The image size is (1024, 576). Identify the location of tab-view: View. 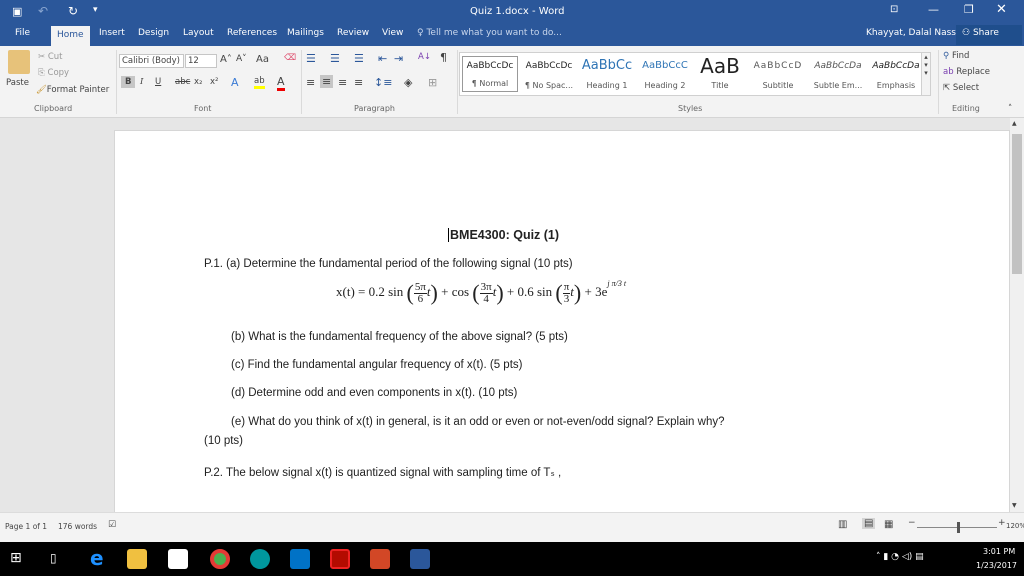
(392, 33).